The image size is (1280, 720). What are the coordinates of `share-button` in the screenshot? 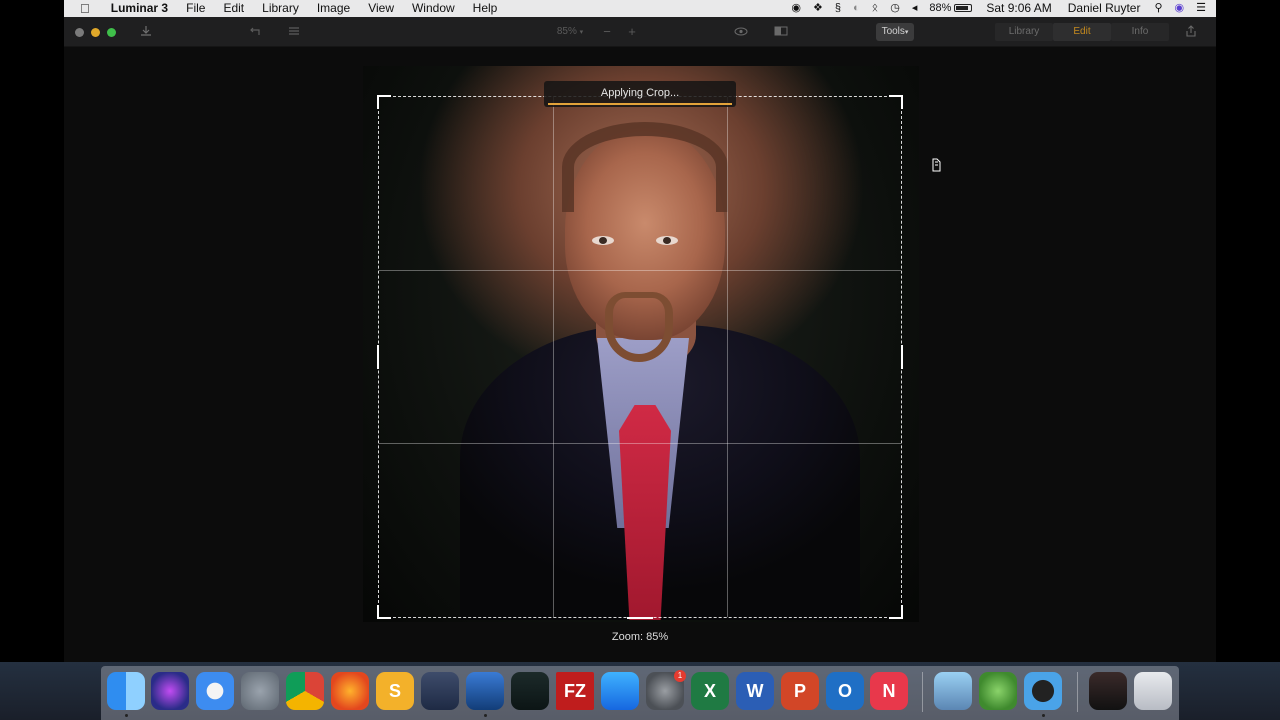 It's located at (1191, 32).